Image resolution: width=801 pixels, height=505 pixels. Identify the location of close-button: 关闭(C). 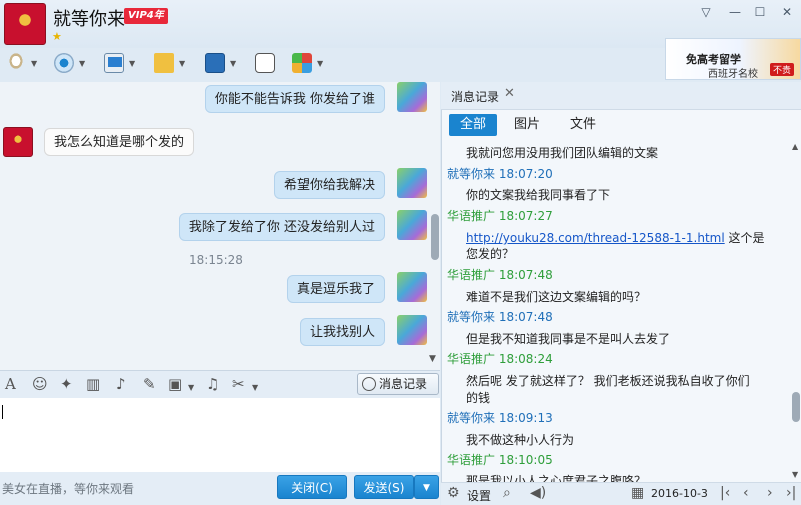
(312, 487).